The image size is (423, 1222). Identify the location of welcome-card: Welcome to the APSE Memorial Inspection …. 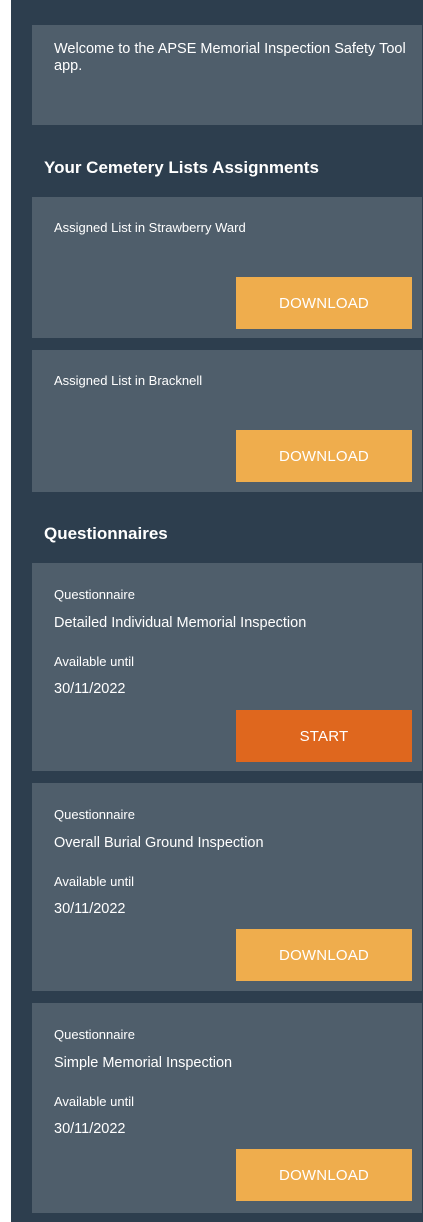
(227, 75).